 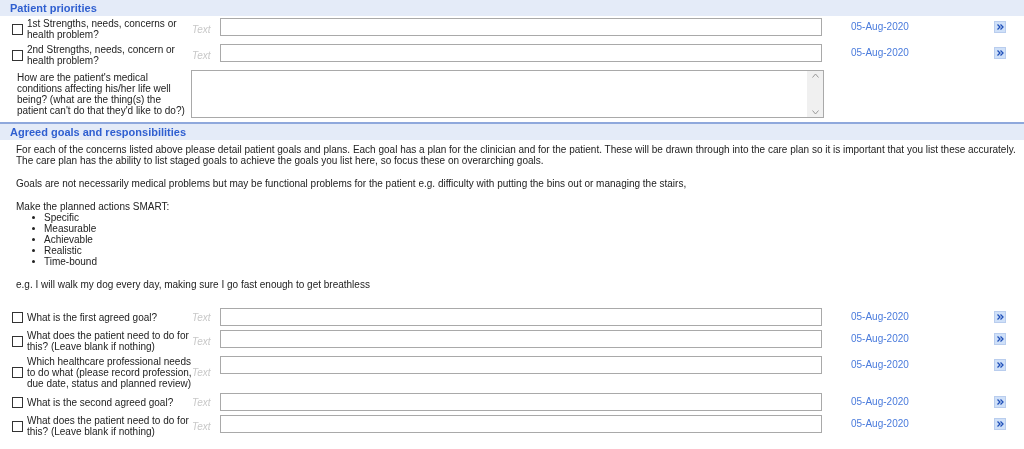 I want to click on list-item: Measurable, so click(x=70, y=228).